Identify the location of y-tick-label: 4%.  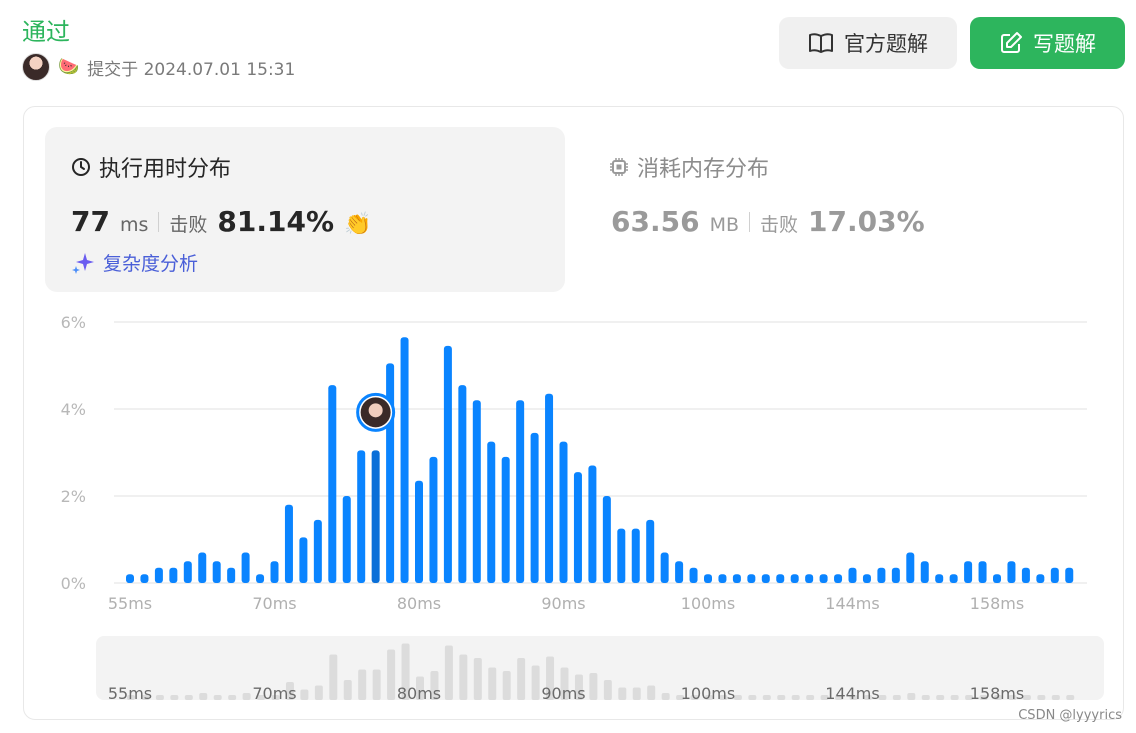
(73, 409).